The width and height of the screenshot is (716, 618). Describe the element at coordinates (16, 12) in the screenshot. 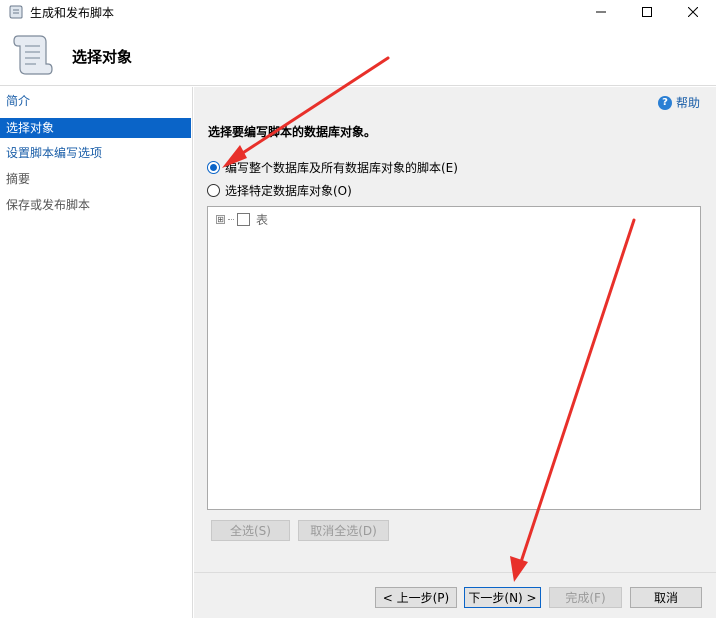

I see `script-icon` at that location.